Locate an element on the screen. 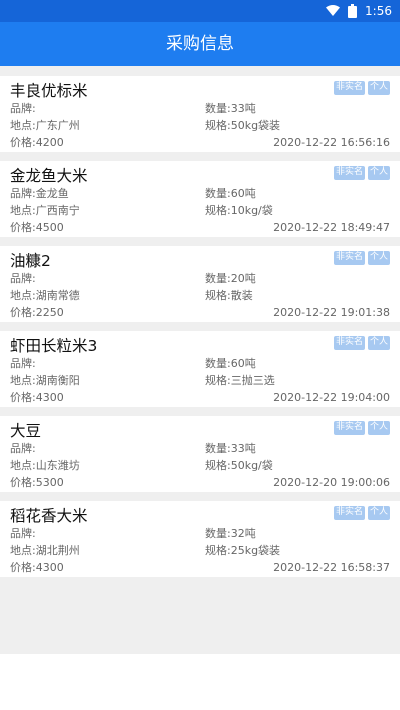 This screenshot has width=400, height=710. listing-time: 2020-12-22 16:56:16 is located at coordinates (331, 142).